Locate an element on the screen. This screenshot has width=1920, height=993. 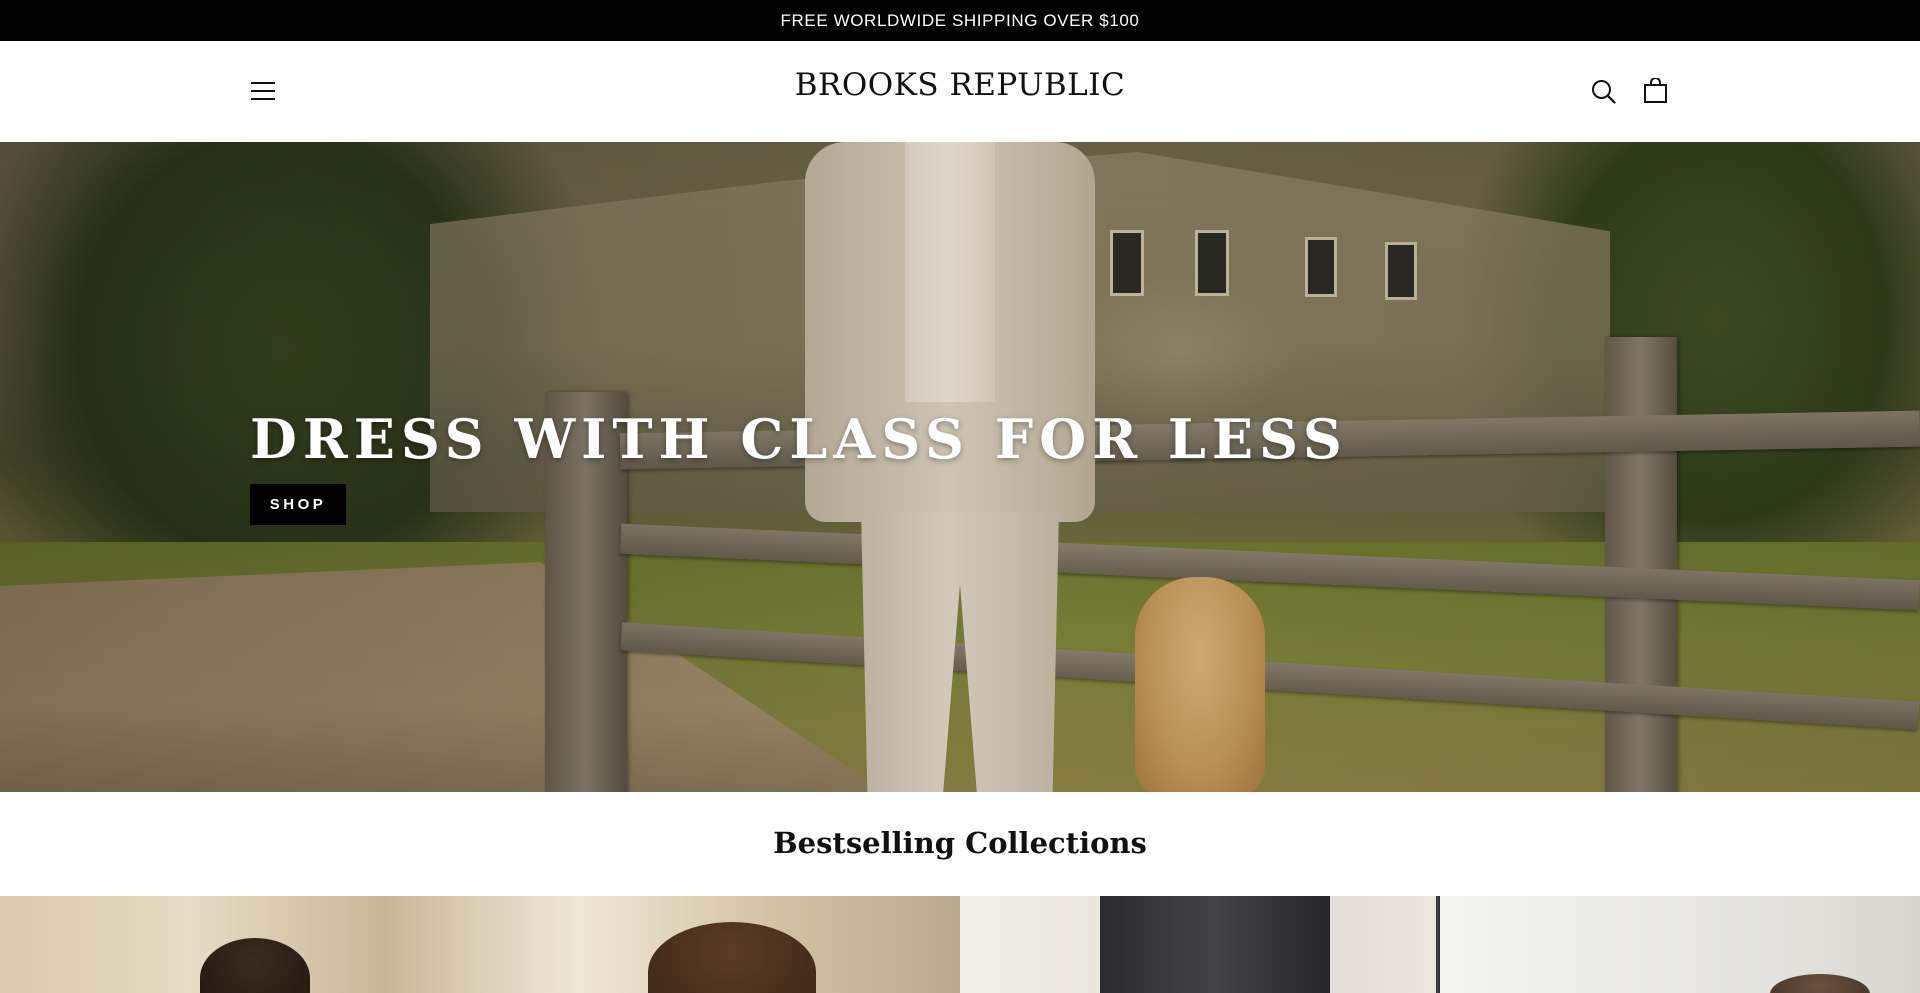
announcement-bar: FREE WORLDWIDE SHIPPING OVER $100 is located at coordinates (960, 20).